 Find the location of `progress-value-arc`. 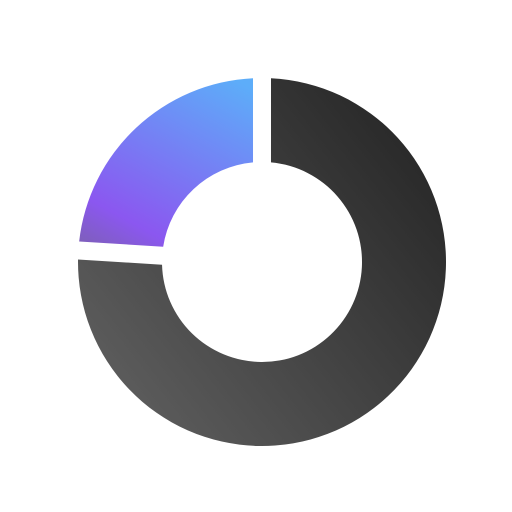

progress-value-arc is located at coordinates (166, 162).